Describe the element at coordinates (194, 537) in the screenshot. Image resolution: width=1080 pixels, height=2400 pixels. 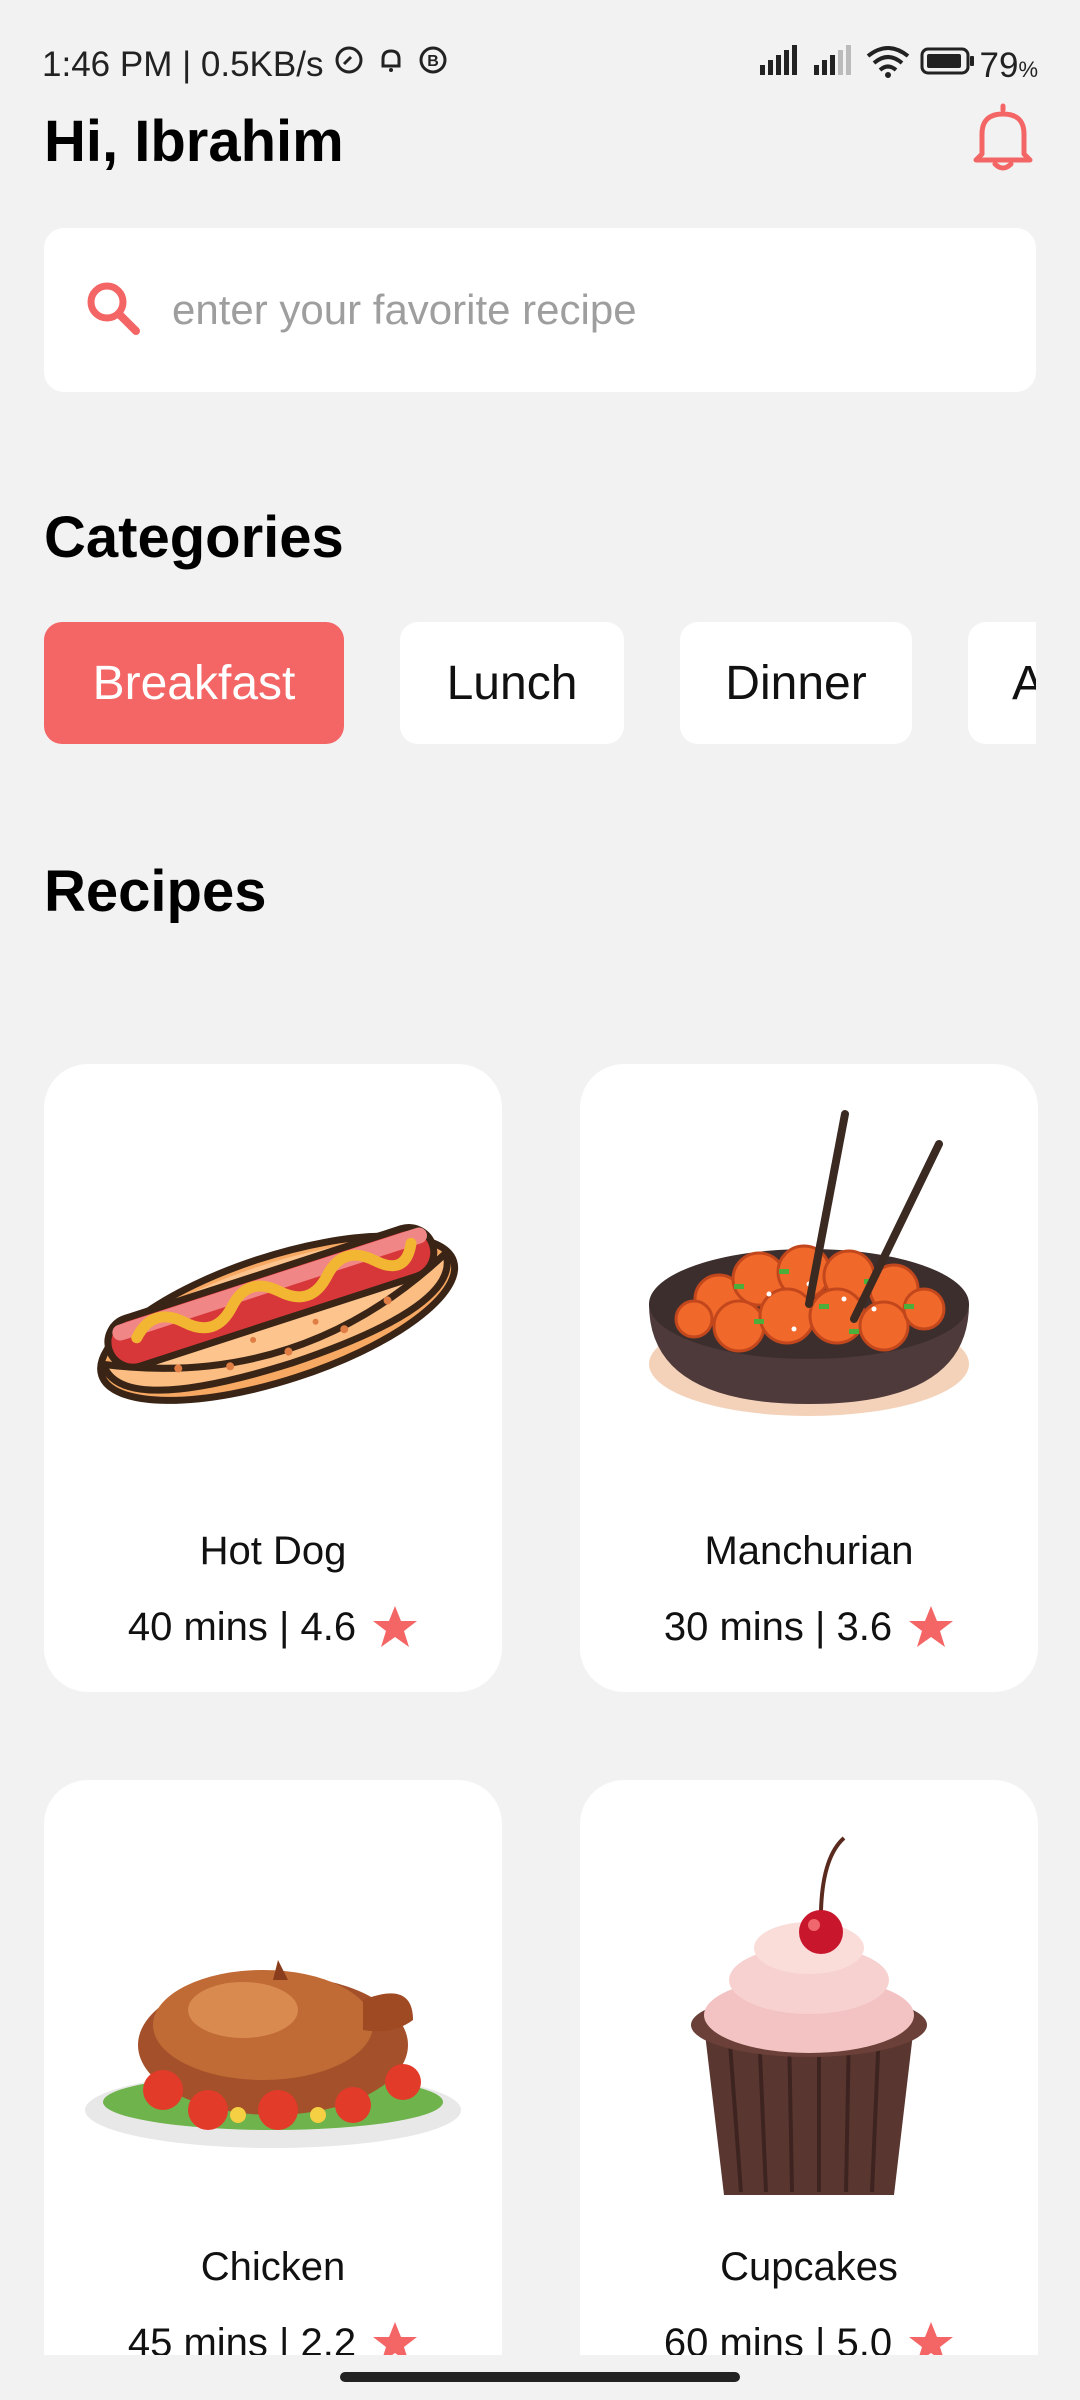
I see `categories-heading: Categories` at that location.